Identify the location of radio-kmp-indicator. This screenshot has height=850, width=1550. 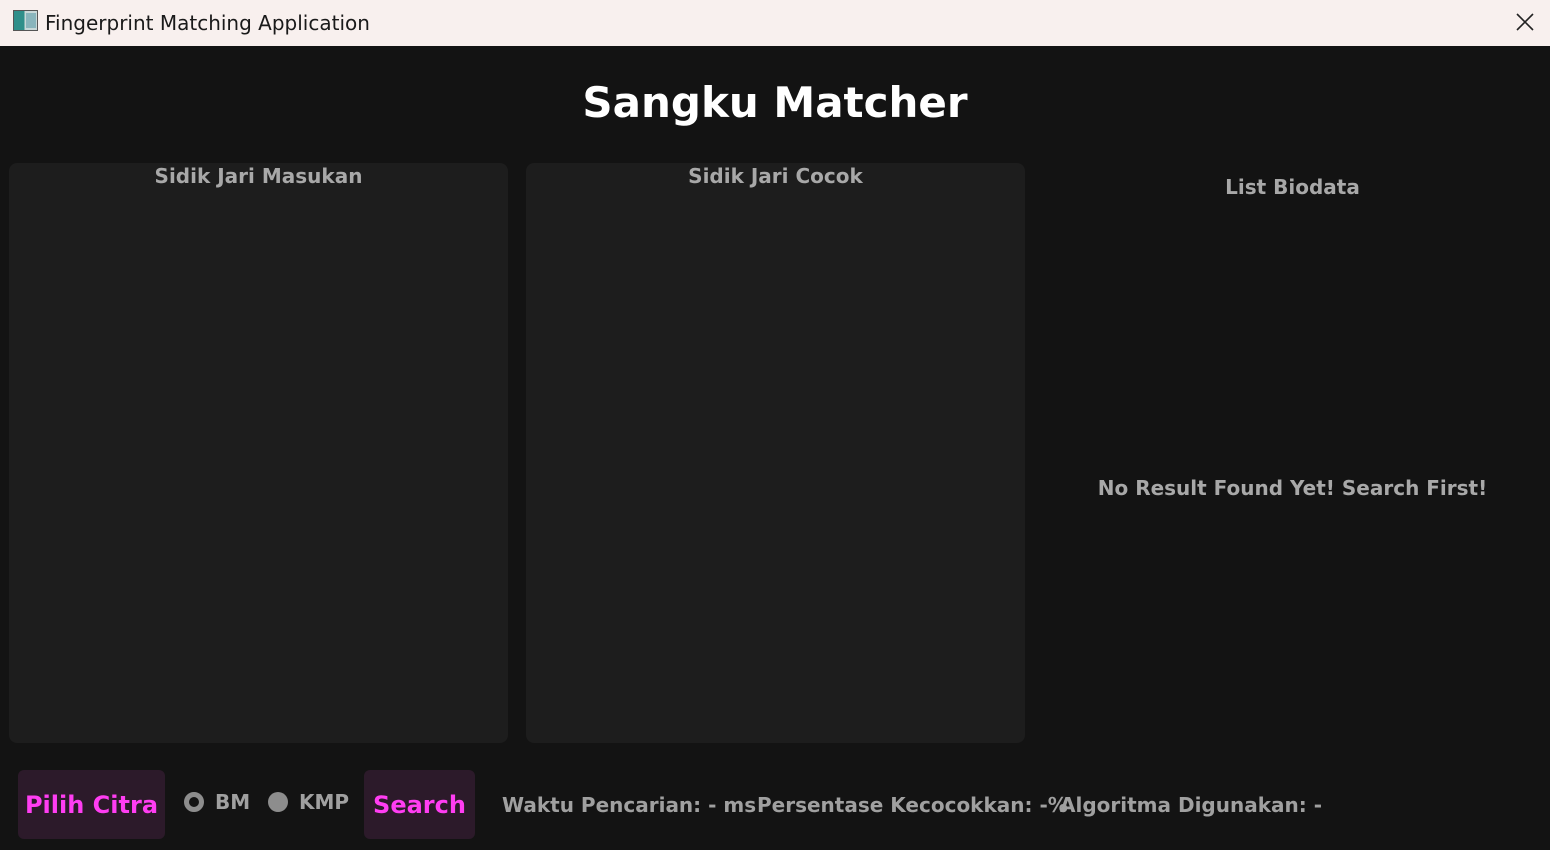
(278, 802).